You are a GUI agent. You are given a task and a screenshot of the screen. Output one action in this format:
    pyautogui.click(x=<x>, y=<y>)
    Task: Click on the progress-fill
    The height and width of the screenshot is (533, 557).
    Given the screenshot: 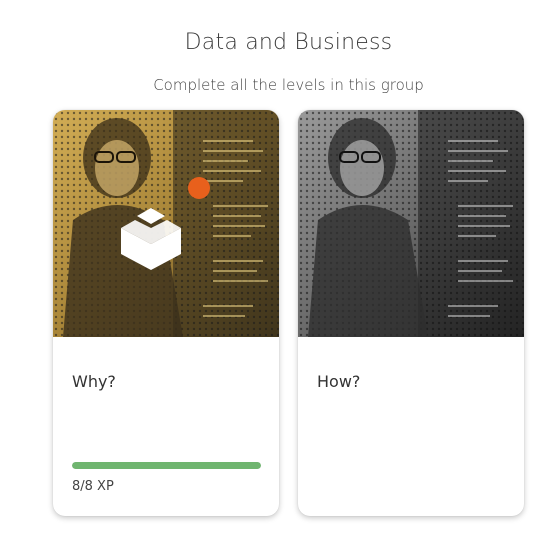 What is the action you would take?
    pyautogui.click(x=166, y=465)
    